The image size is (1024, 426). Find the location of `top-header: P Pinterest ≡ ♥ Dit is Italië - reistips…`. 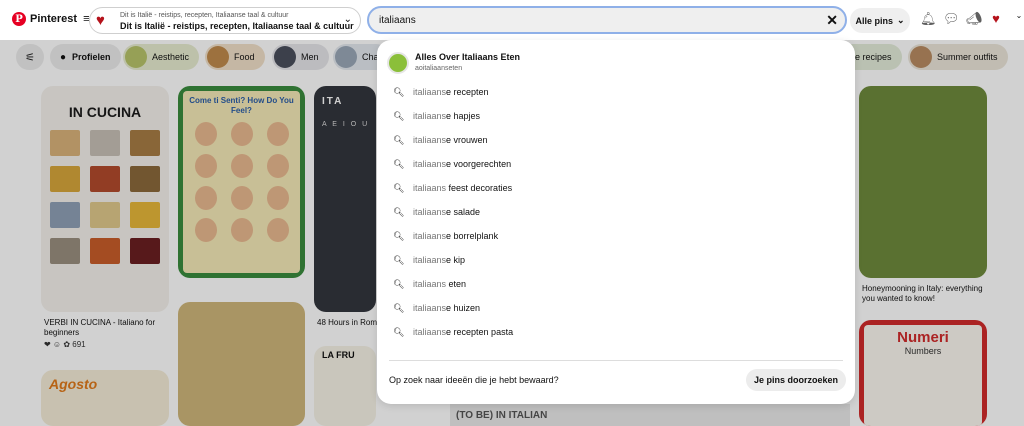

top-header: P Pinterest ≡ ♥ Dit is Italië - reistips… is located at coordinates (512, 20).